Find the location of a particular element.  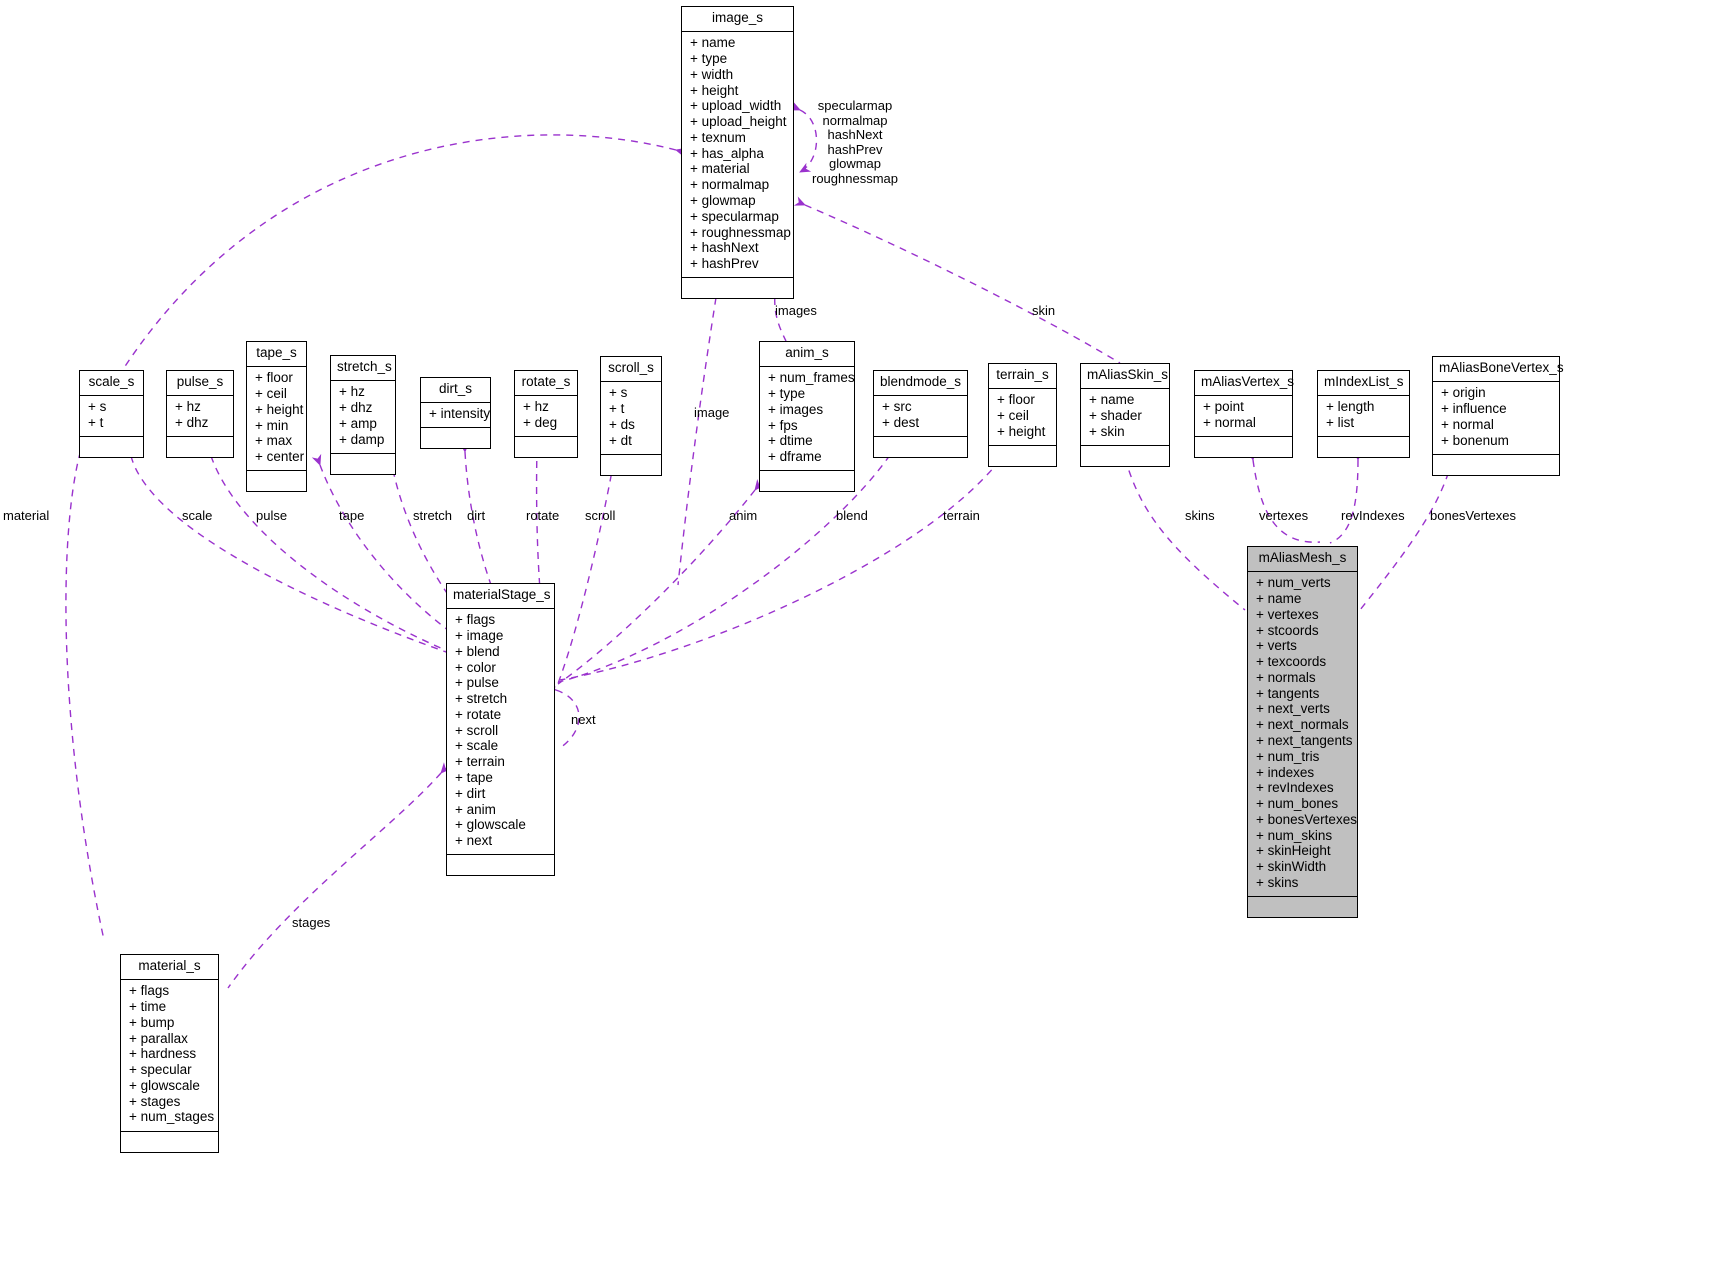

class-box-pulse_s: pulse_s + hz + dhz is located at coordinates (200, 414).